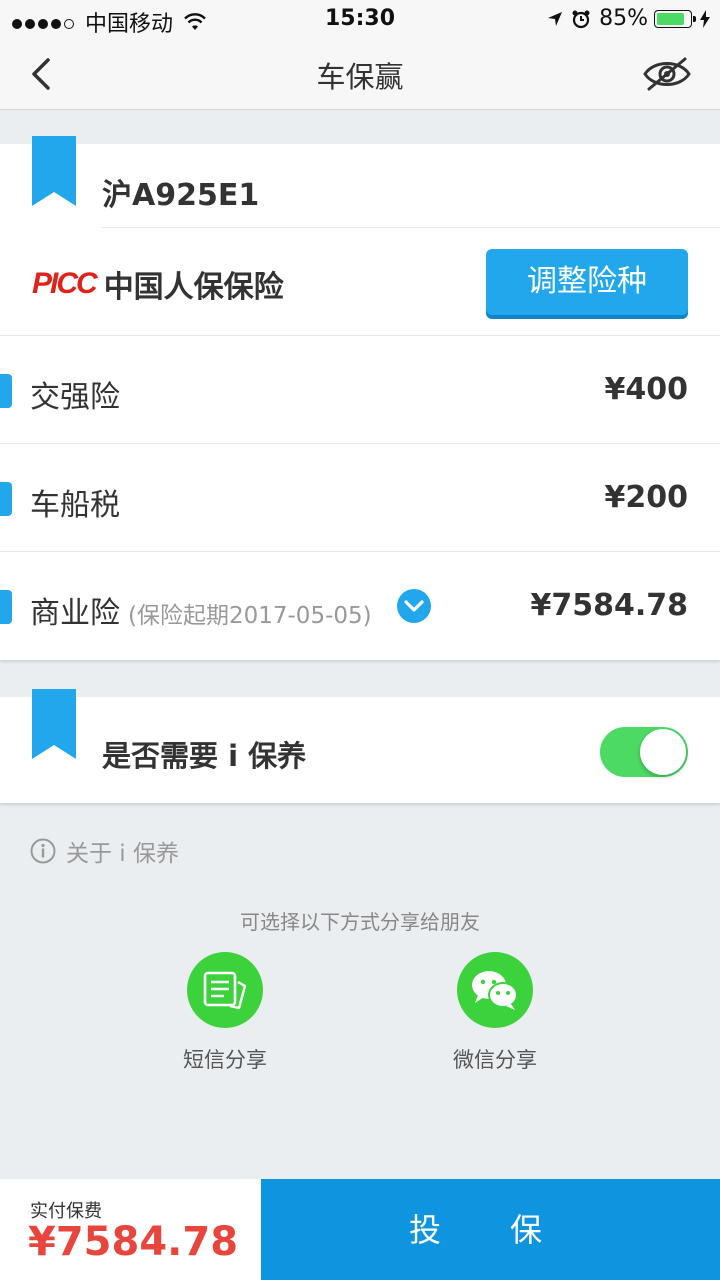 This screenshot has height=1280, width=720. Describe the element at coordinates (671, 18) in the screenshot. I see `battery-fill` at that location.